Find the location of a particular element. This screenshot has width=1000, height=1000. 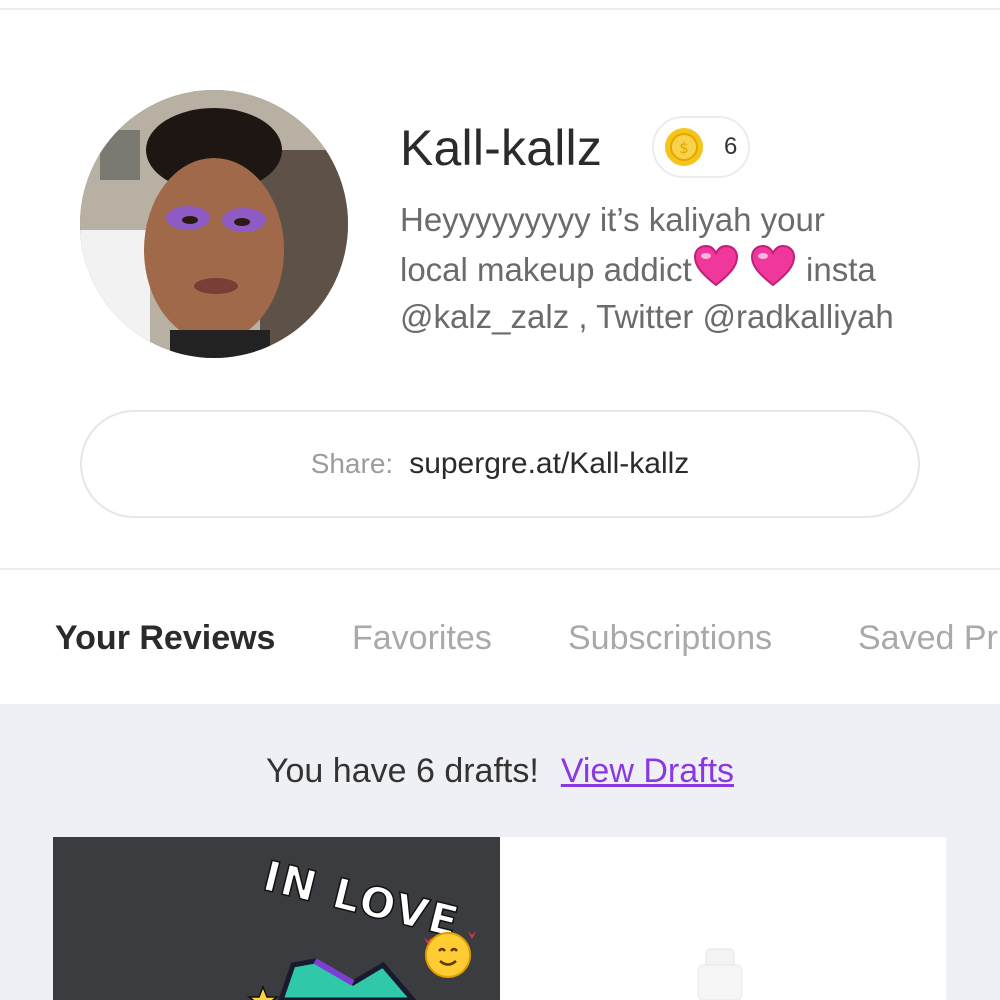

bio-line-2-end: insta is located at coordinates (836, 269).